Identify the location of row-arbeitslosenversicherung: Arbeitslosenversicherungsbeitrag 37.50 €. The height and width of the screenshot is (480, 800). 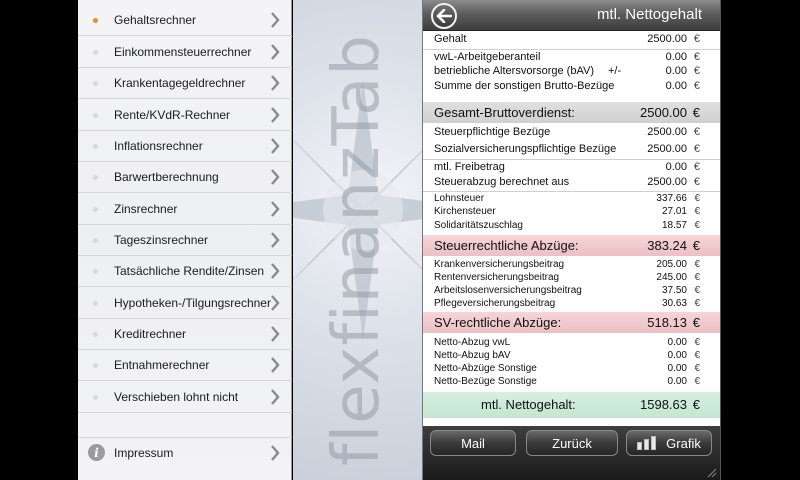
(571, 290).